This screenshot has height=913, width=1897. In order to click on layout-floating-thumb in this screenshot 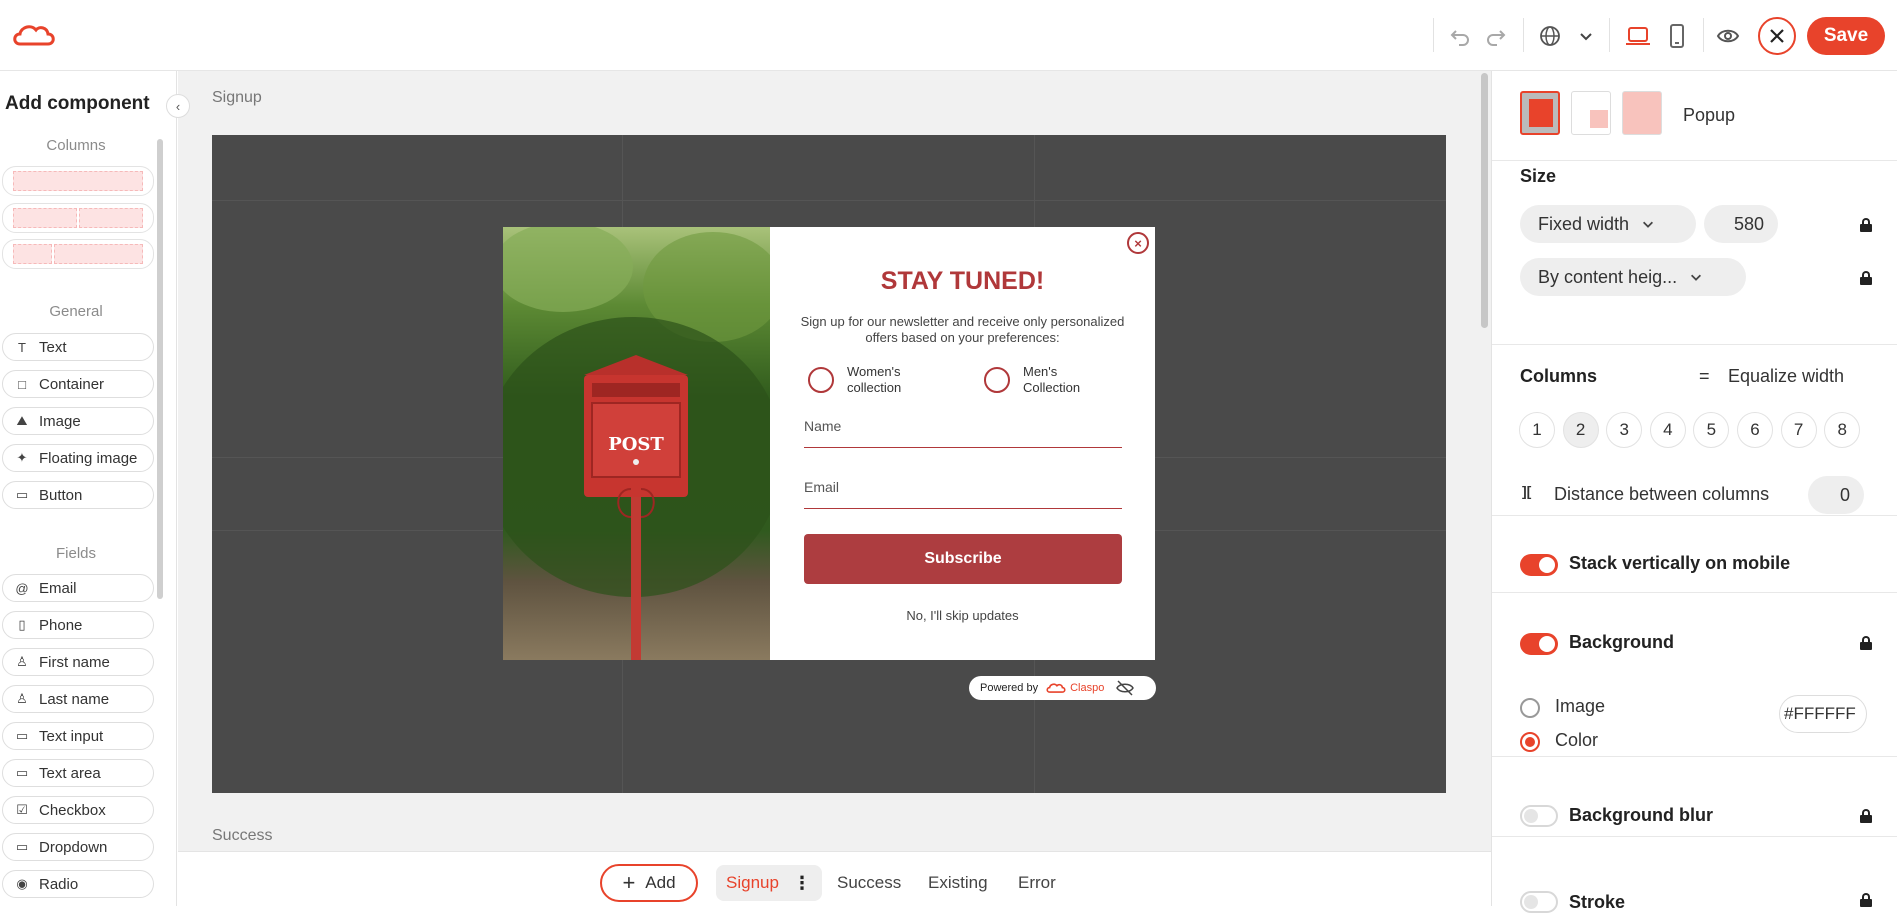, I will do `click(1591, 113)`.